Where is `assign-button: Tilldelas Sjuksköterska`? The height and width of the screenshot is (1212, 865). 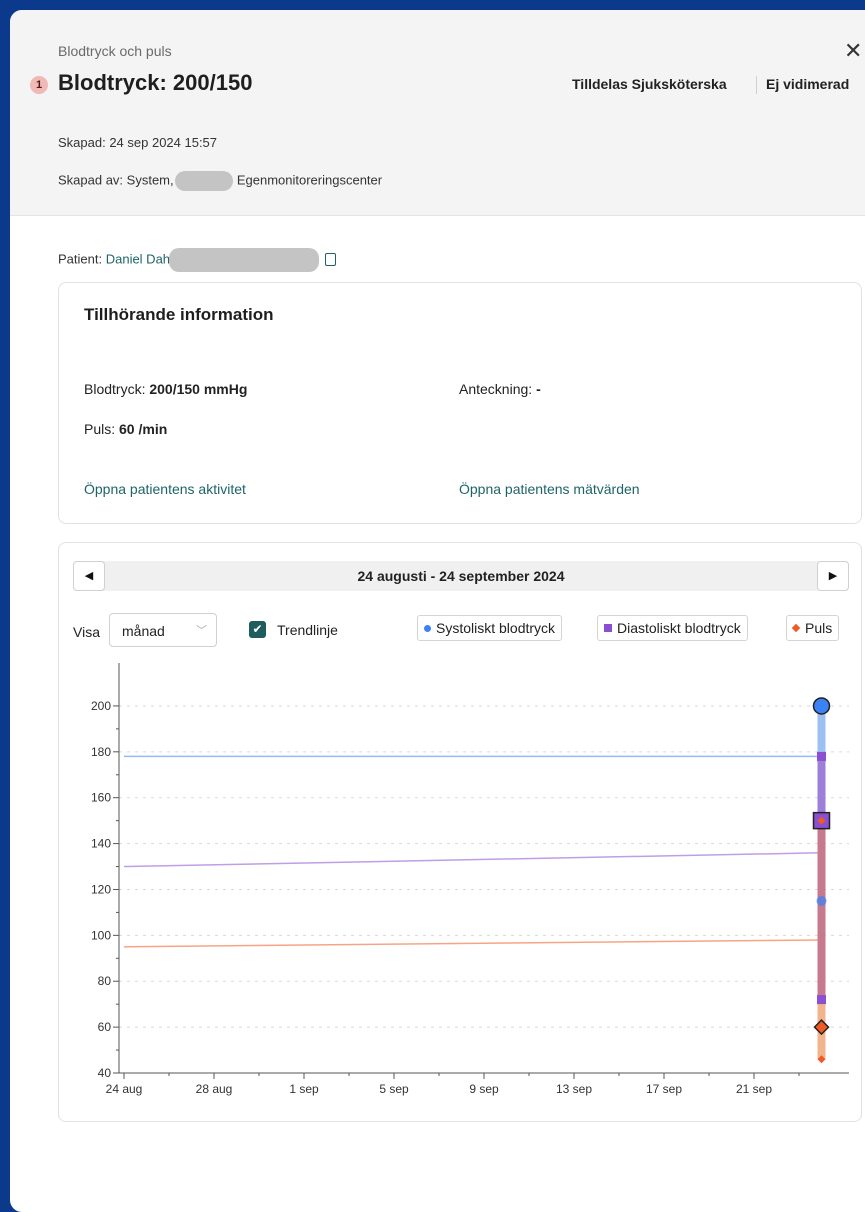
assign-button: Tilldelas Sjuksköterska is located at coordinates (649, 84).